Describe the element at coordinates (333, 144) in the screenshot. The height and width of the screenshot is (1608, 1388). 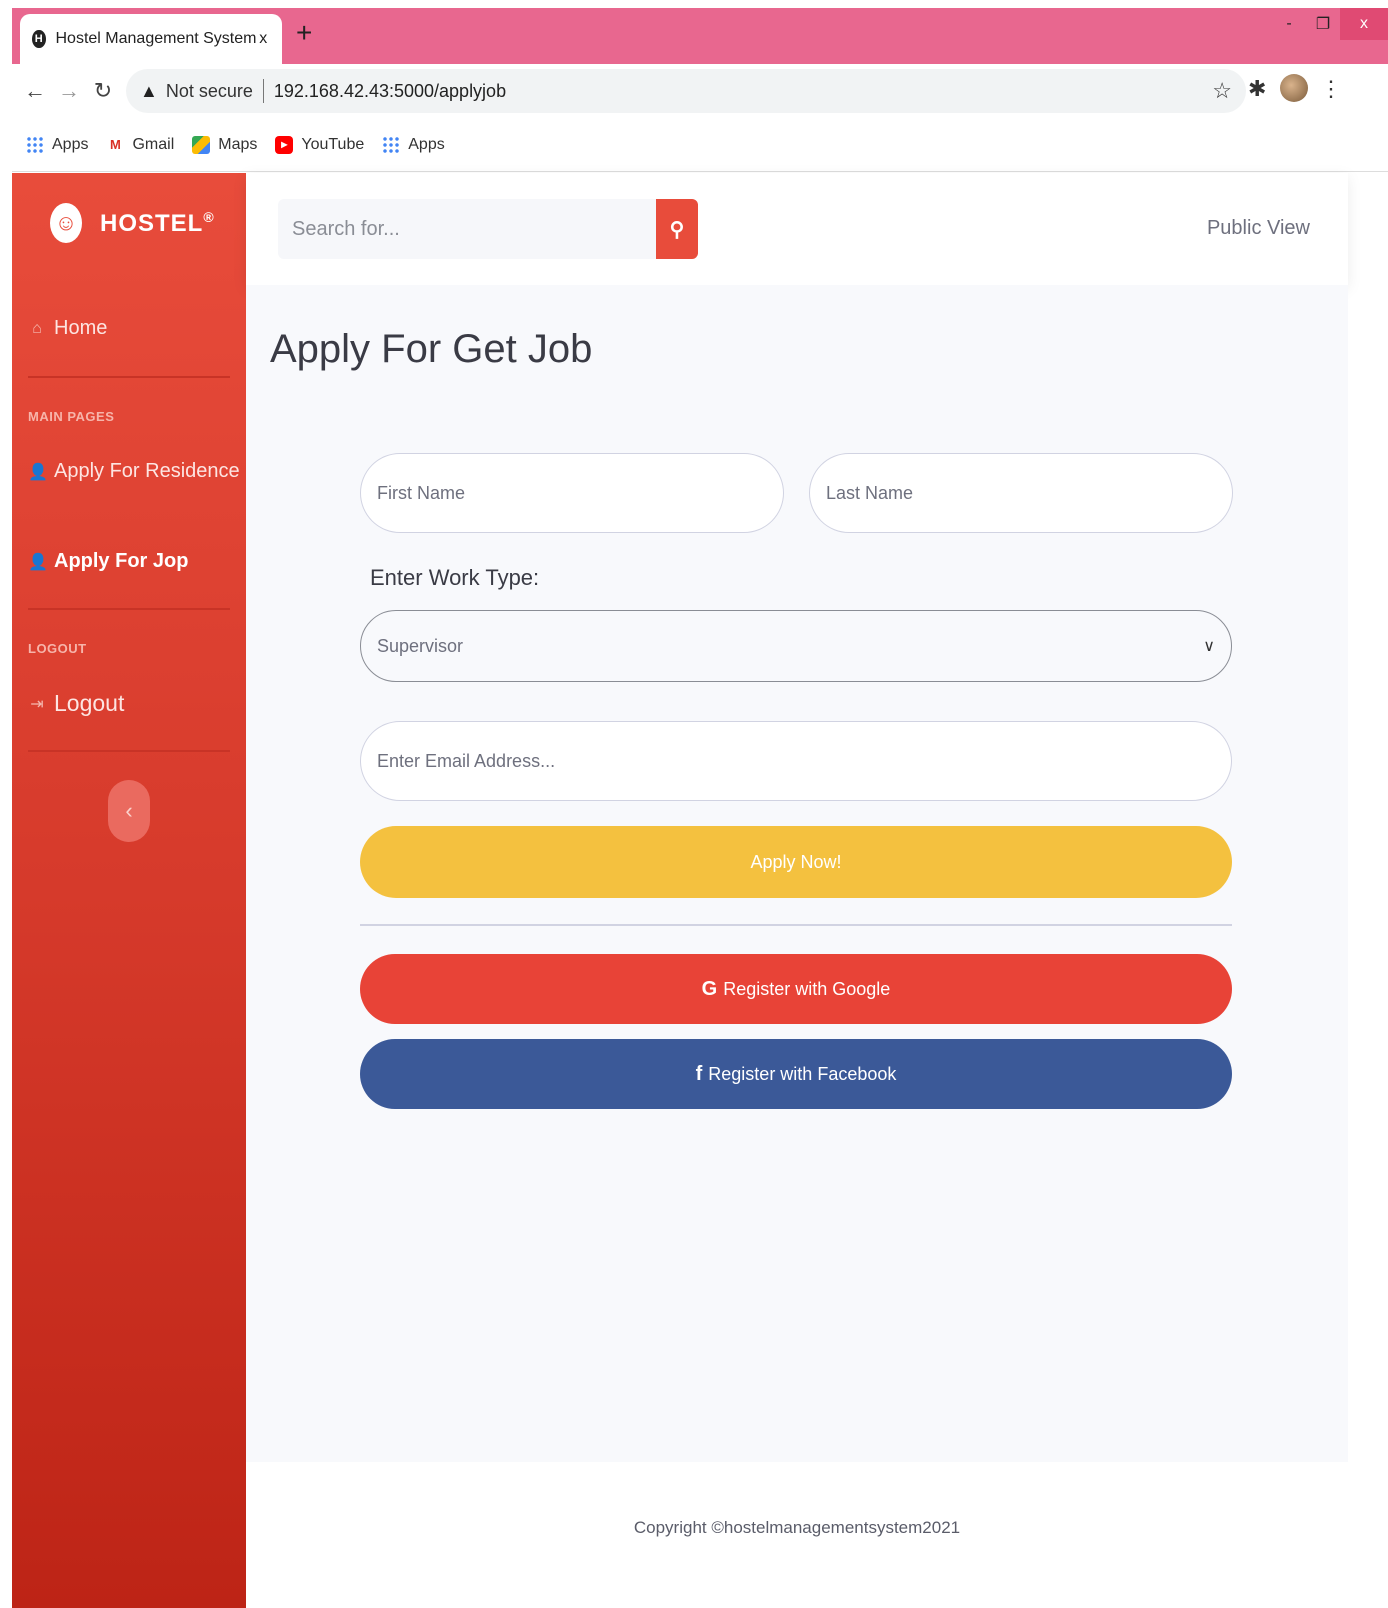
I see `bookmark-label: YouTube` at that location.